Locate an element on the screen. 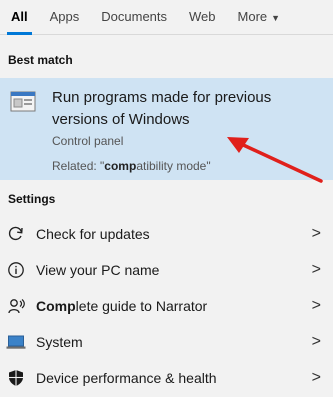 The height and width of the screenshot is (397, 333). best-match-related: Related: "compatibility mode" is located at coordinates (131, 166).